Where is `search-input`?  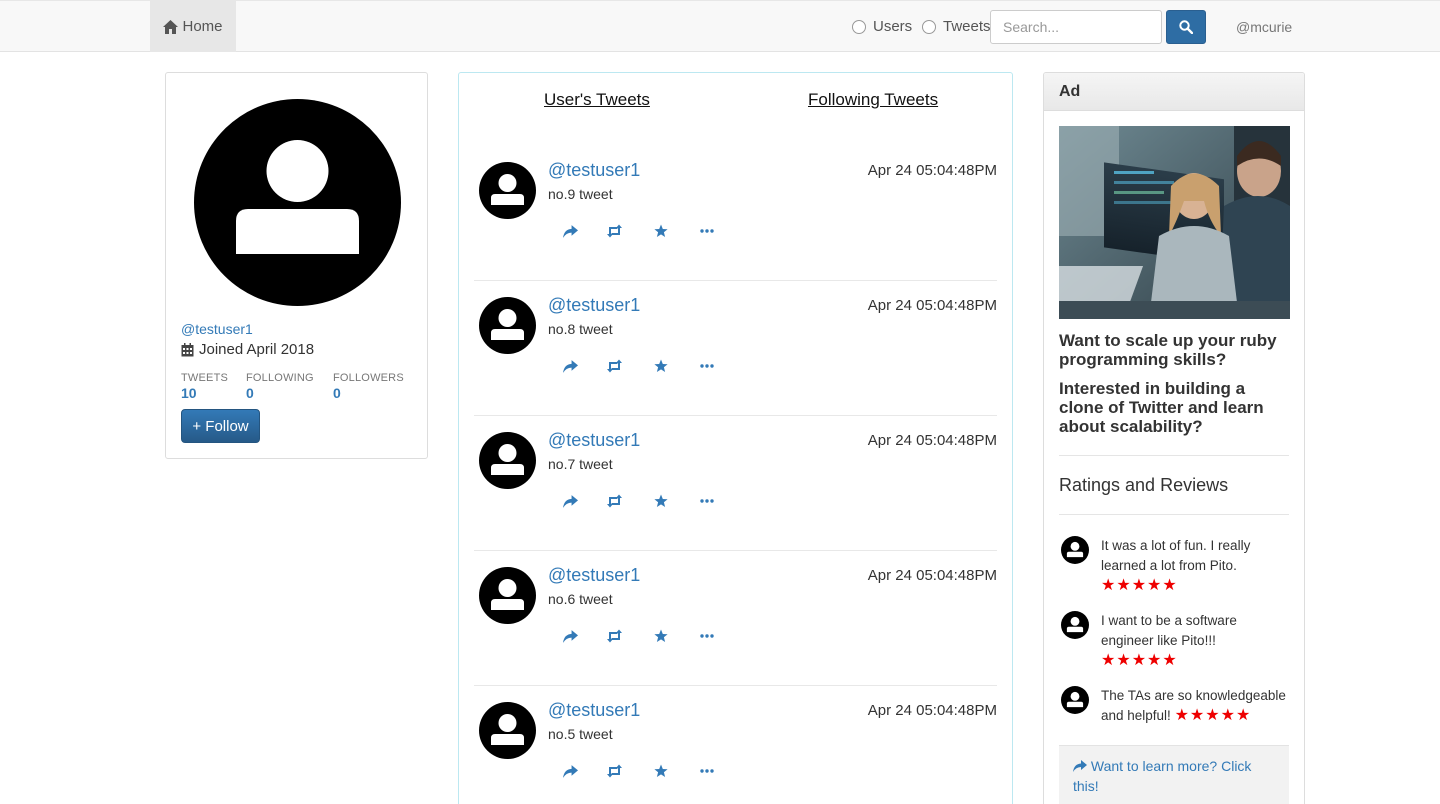 search-input is located at coordinates (1076, 27).